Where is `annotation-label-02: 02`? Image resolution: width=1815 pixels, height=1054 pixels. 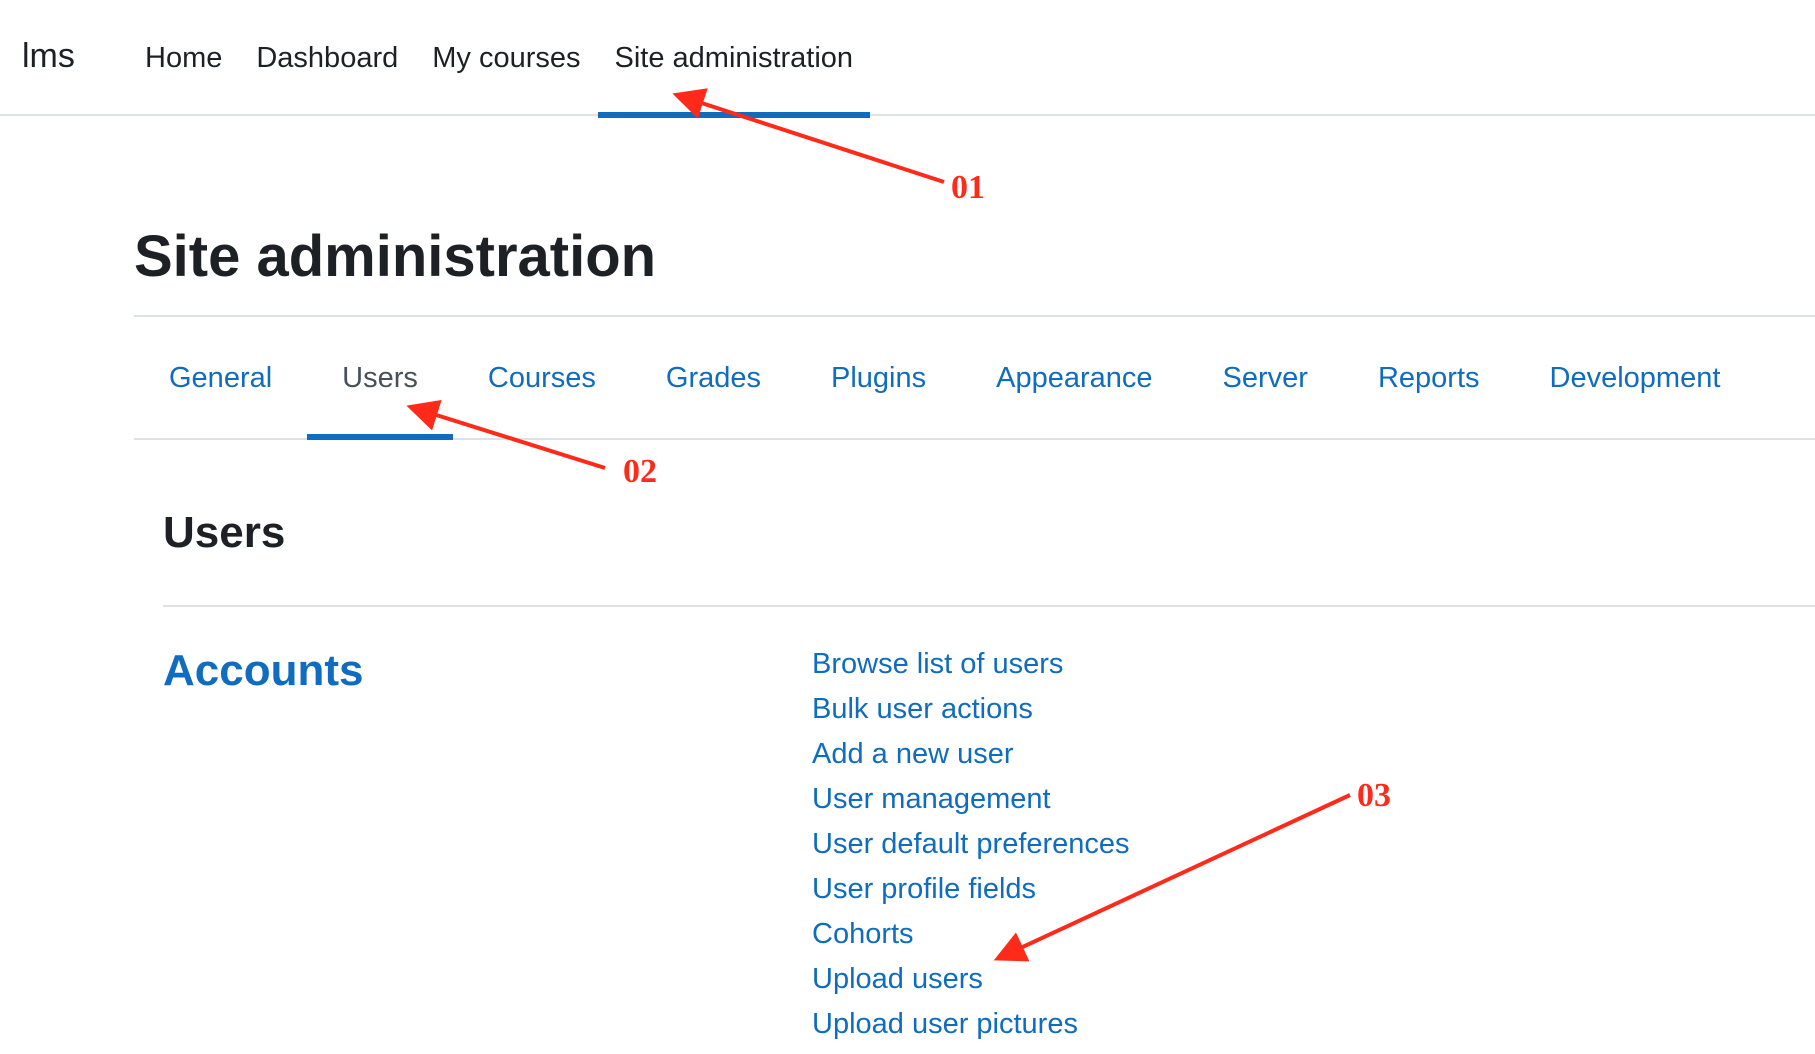 annotation-label-02: 02 is located at coordinates (640, 471).